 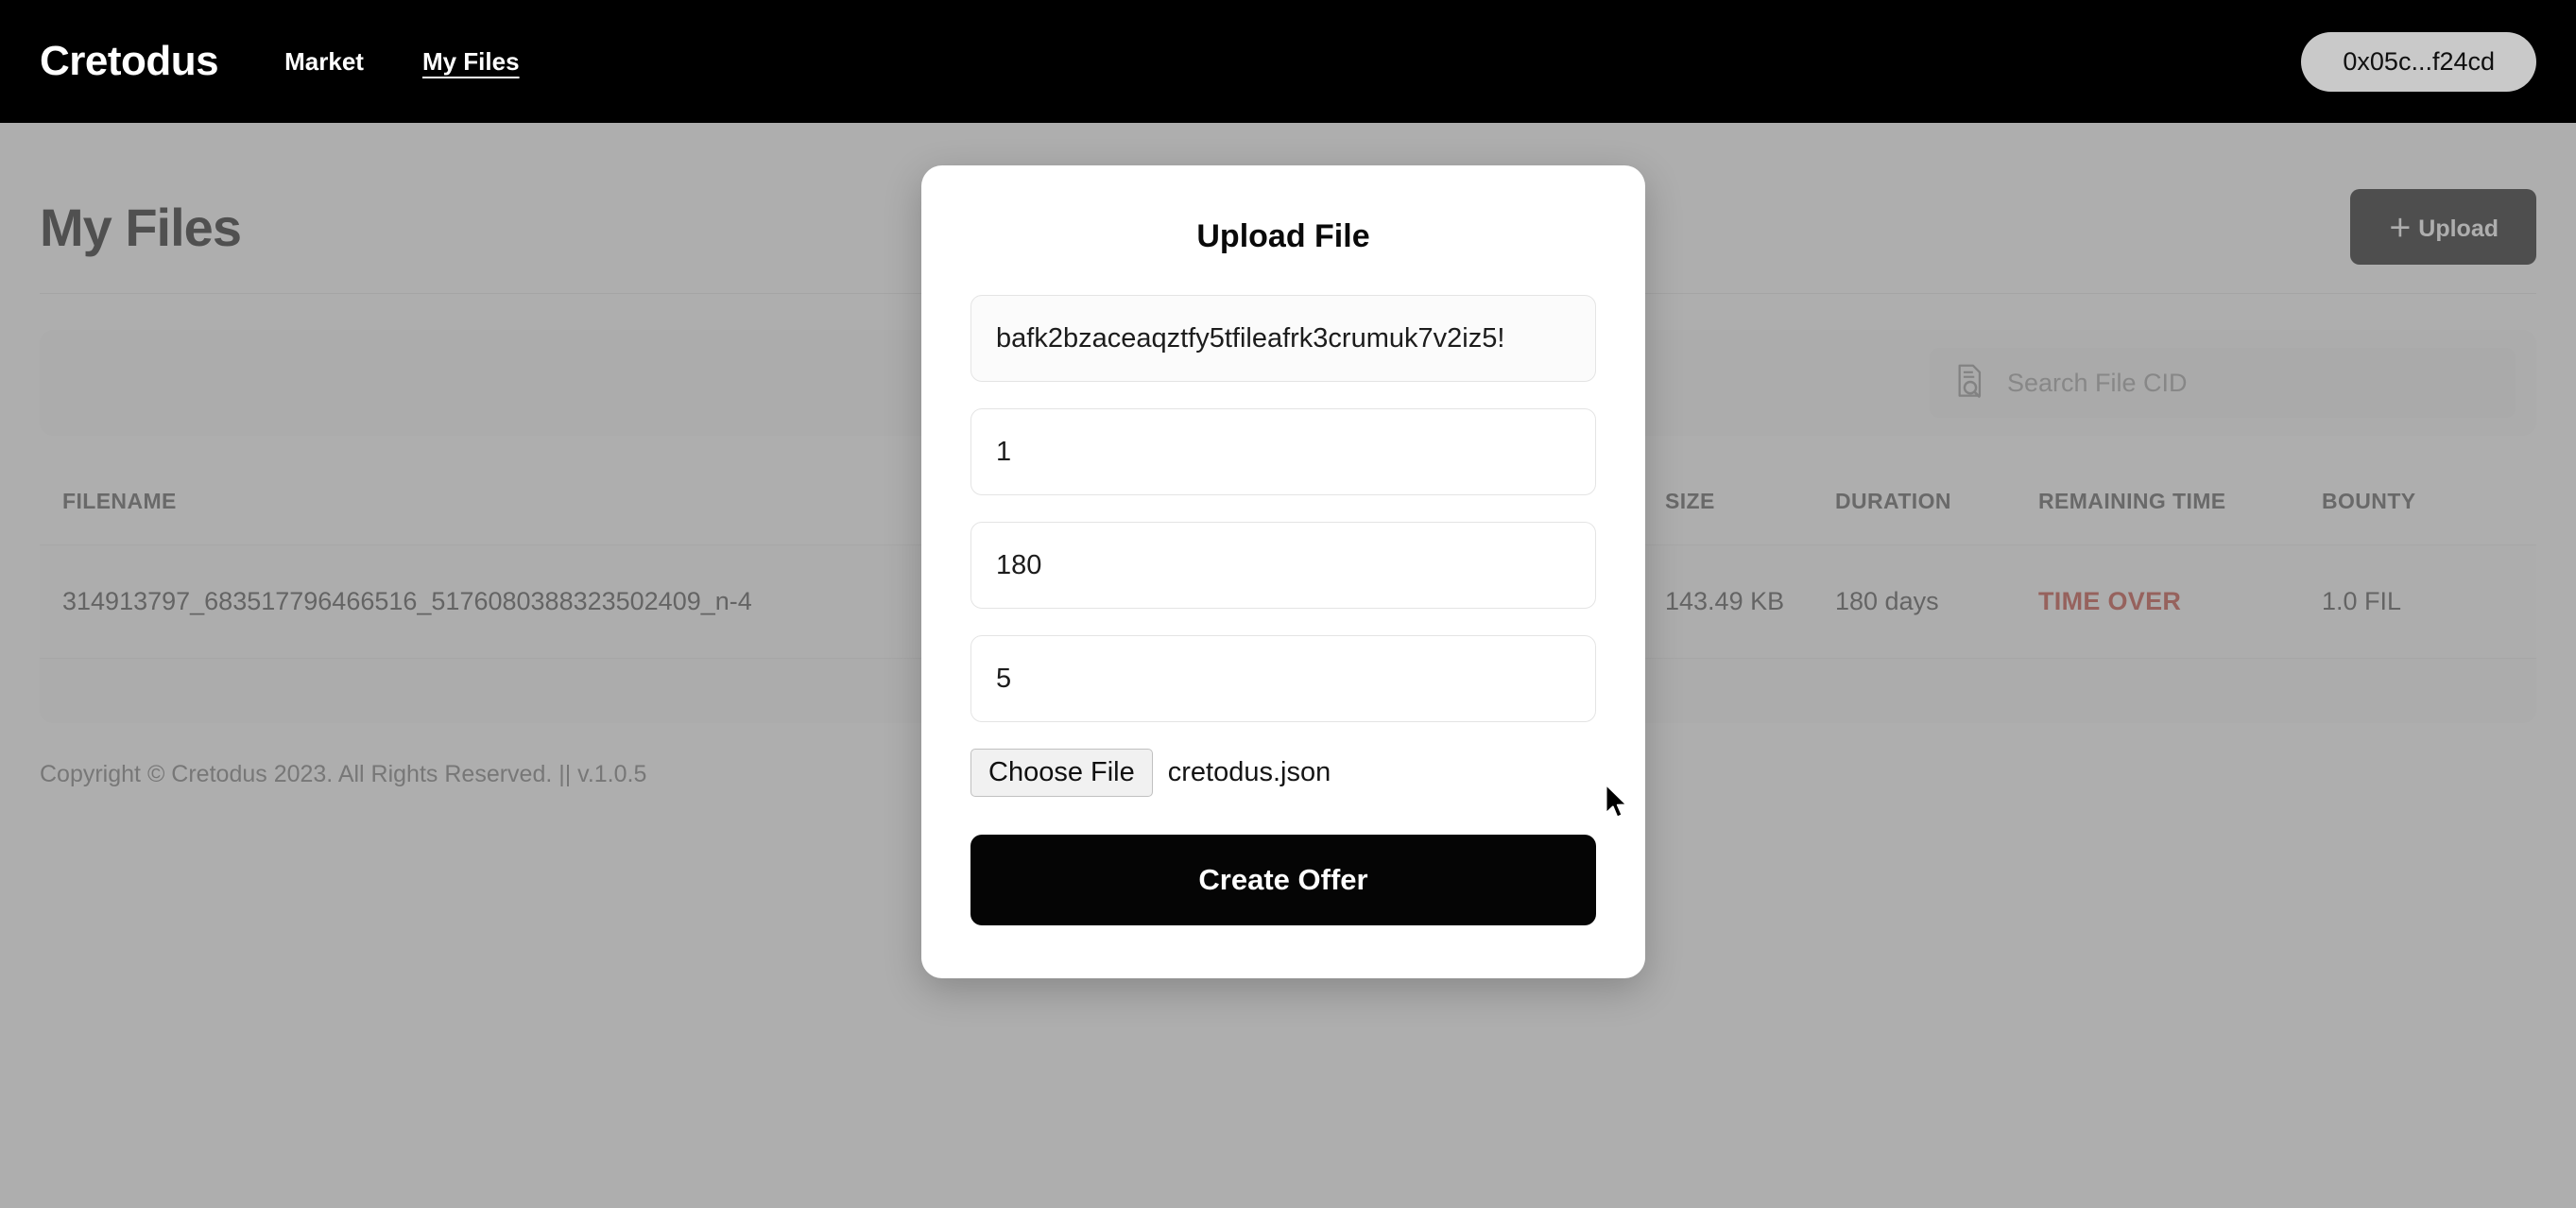 What do you see at coordinates (1283, 880) in the screenshot?
I see `create-offer-button: Create Offer` at bounding box center [1283, 880].